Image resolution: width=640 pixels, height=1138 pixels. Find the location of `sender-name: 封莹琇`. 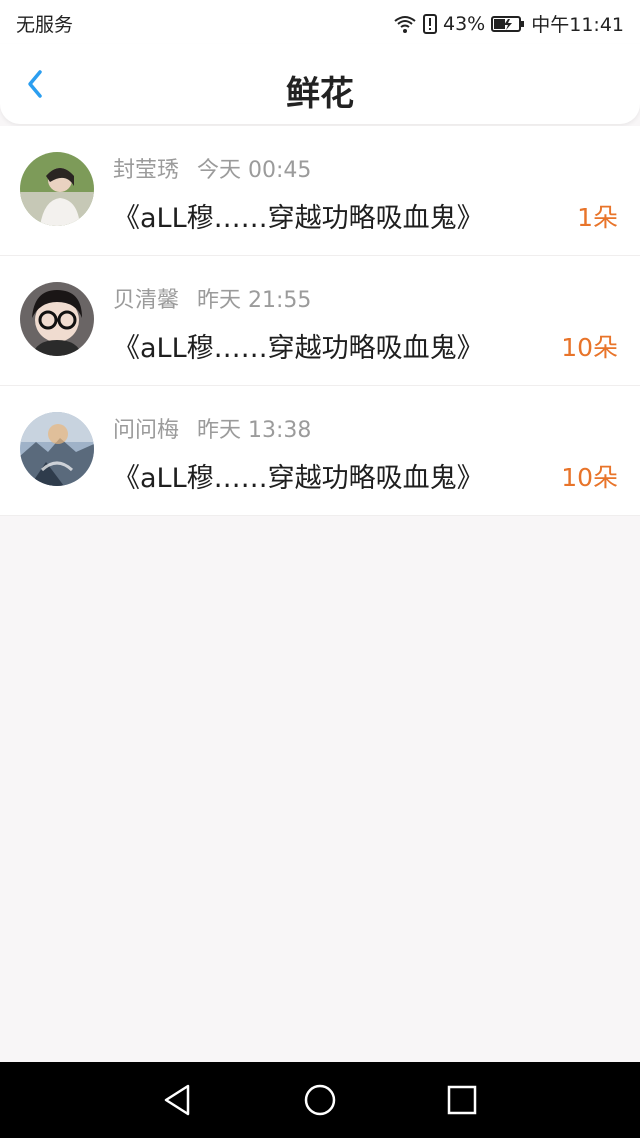

sender-name: 封莹琇 is located at coordinates (146, 170).